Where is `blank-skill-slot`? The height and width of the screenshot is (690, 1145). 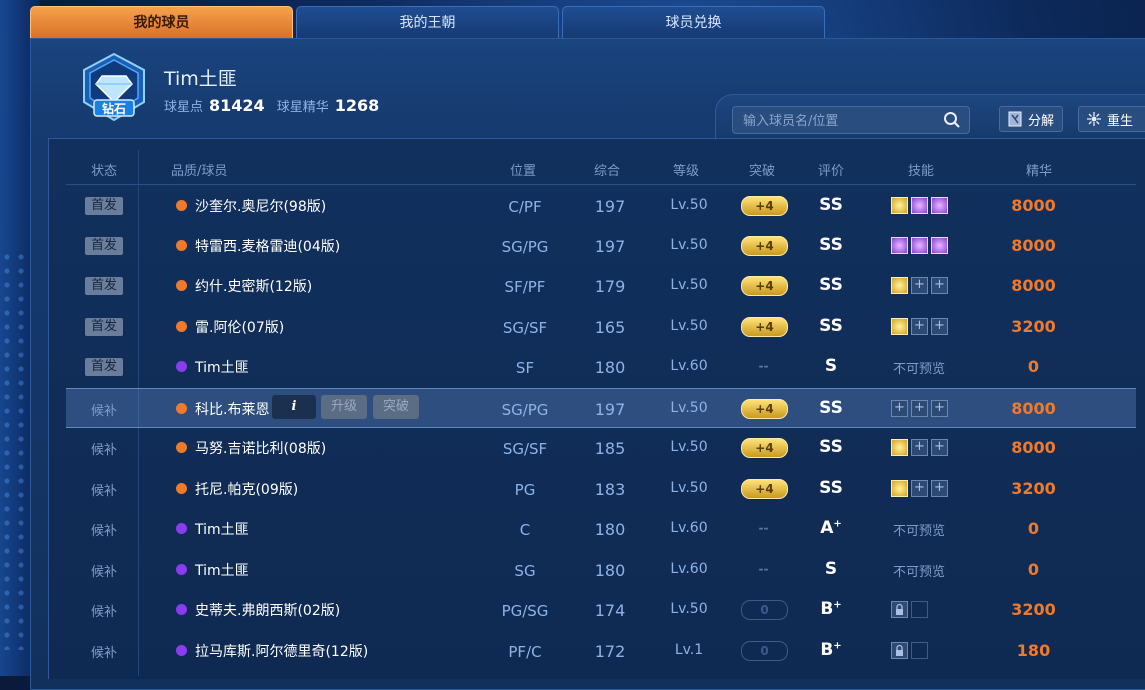
blank-skill-slot is located at coordinates (919, 609).